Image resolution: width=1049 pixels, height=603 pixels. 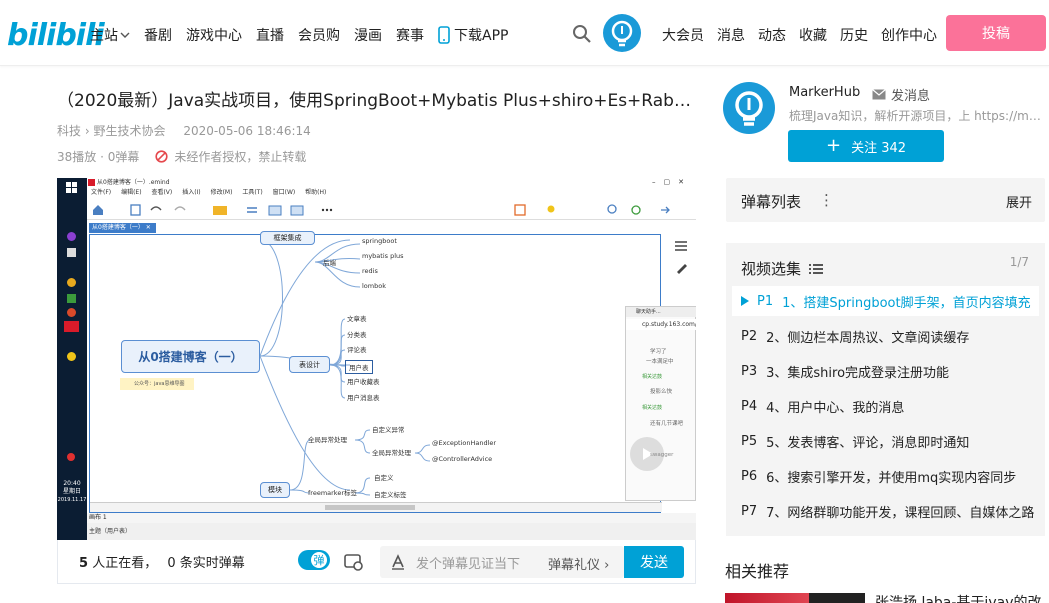 What do you see at coordinates (772, 35) in the screenshot?
I see `nav-dynamics: 动态` at bounding box center [772, 35].